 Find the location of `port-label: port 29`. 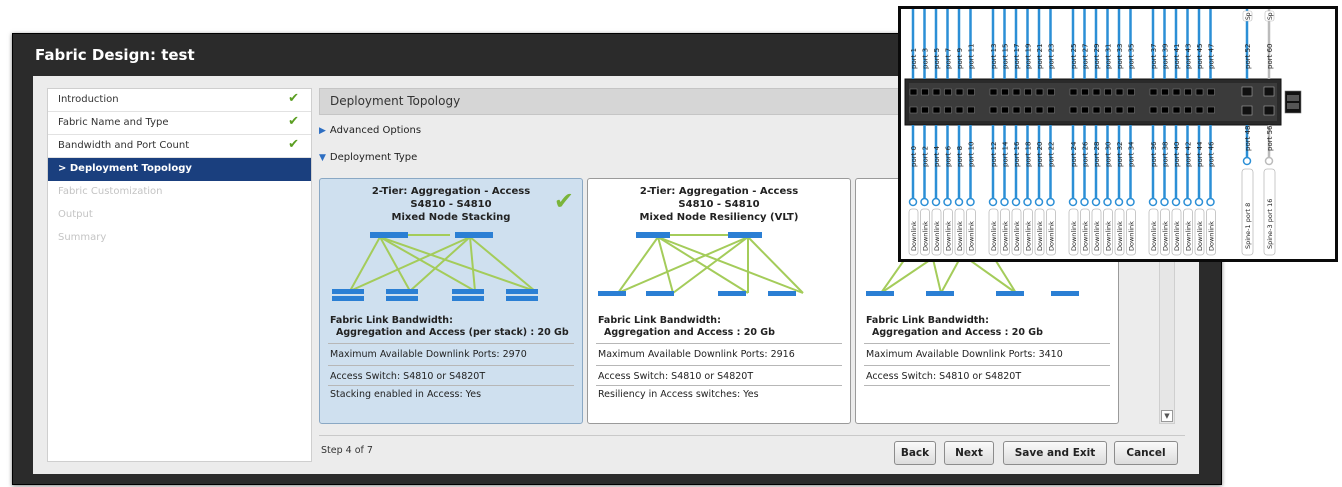

port-label: port 29 is located at coordinates (1097, 56).